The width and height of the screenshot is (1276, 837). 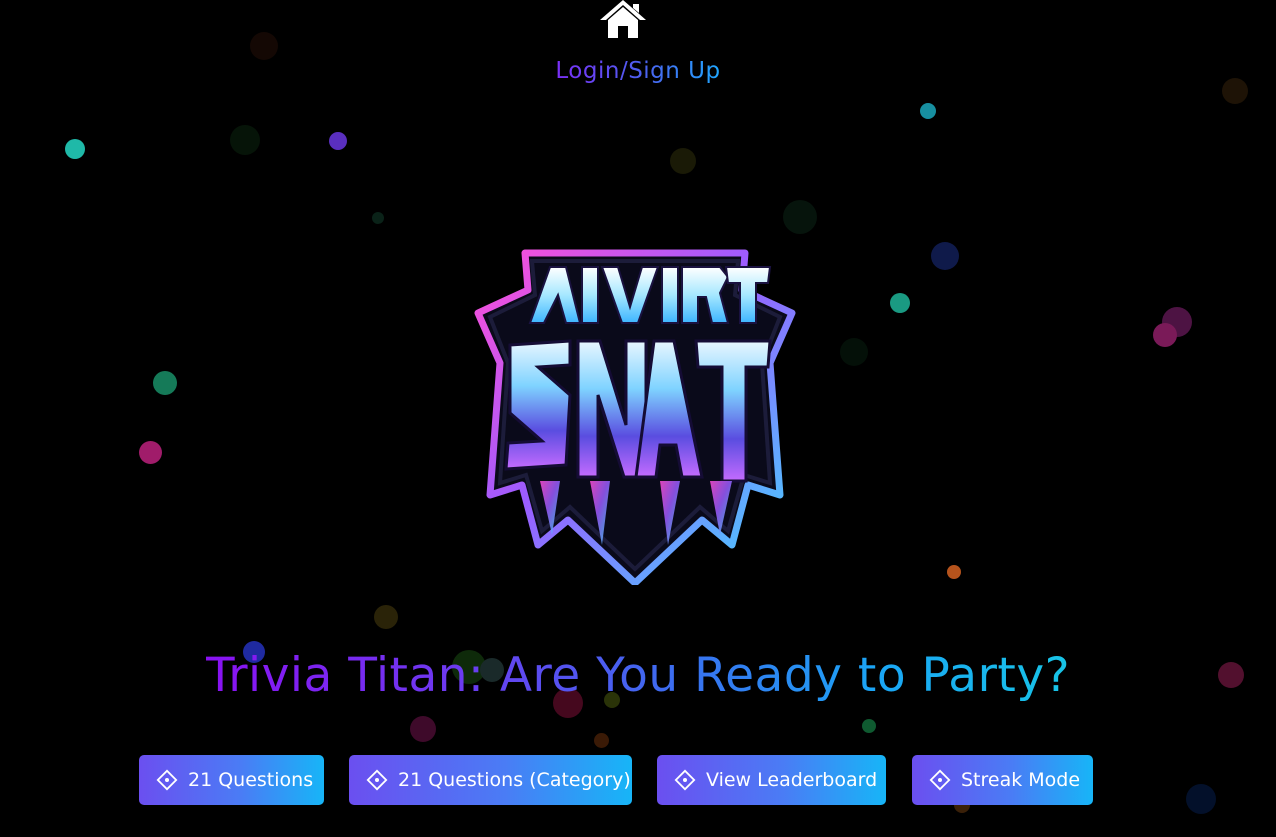 I want to click on login-signup-link: Login/Sign Up, so click(x=638, y=71).